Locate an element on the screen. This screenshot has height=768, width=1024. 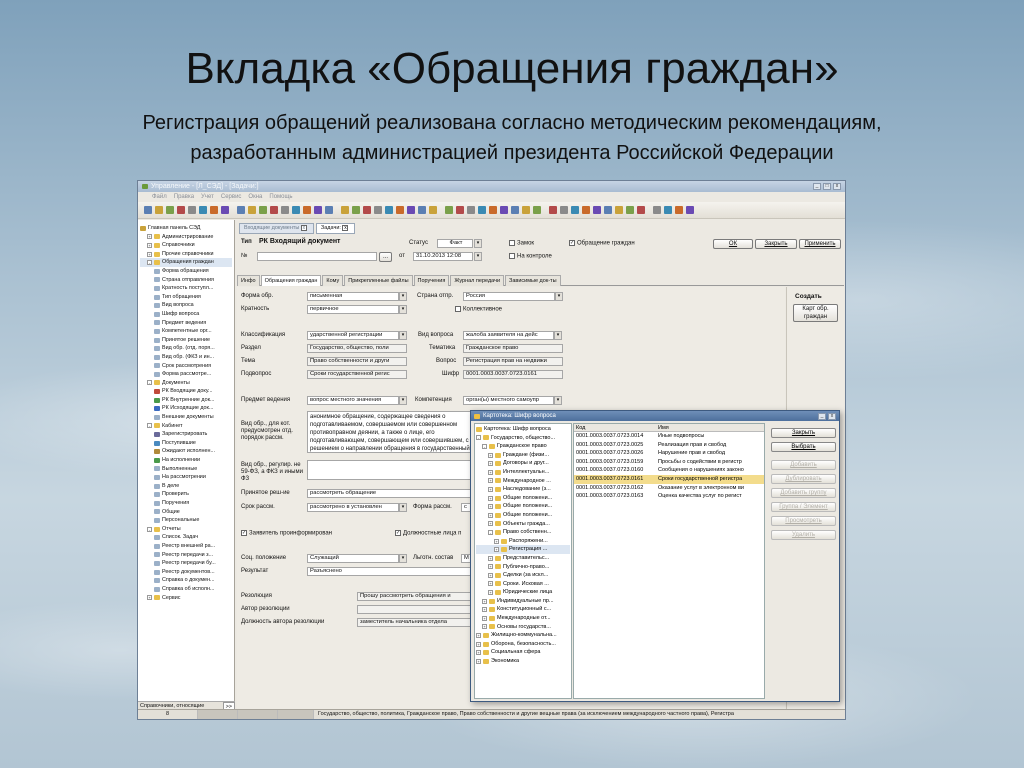
dialog-tree-item: + Юридические лица is located at coordinates (523, 592).